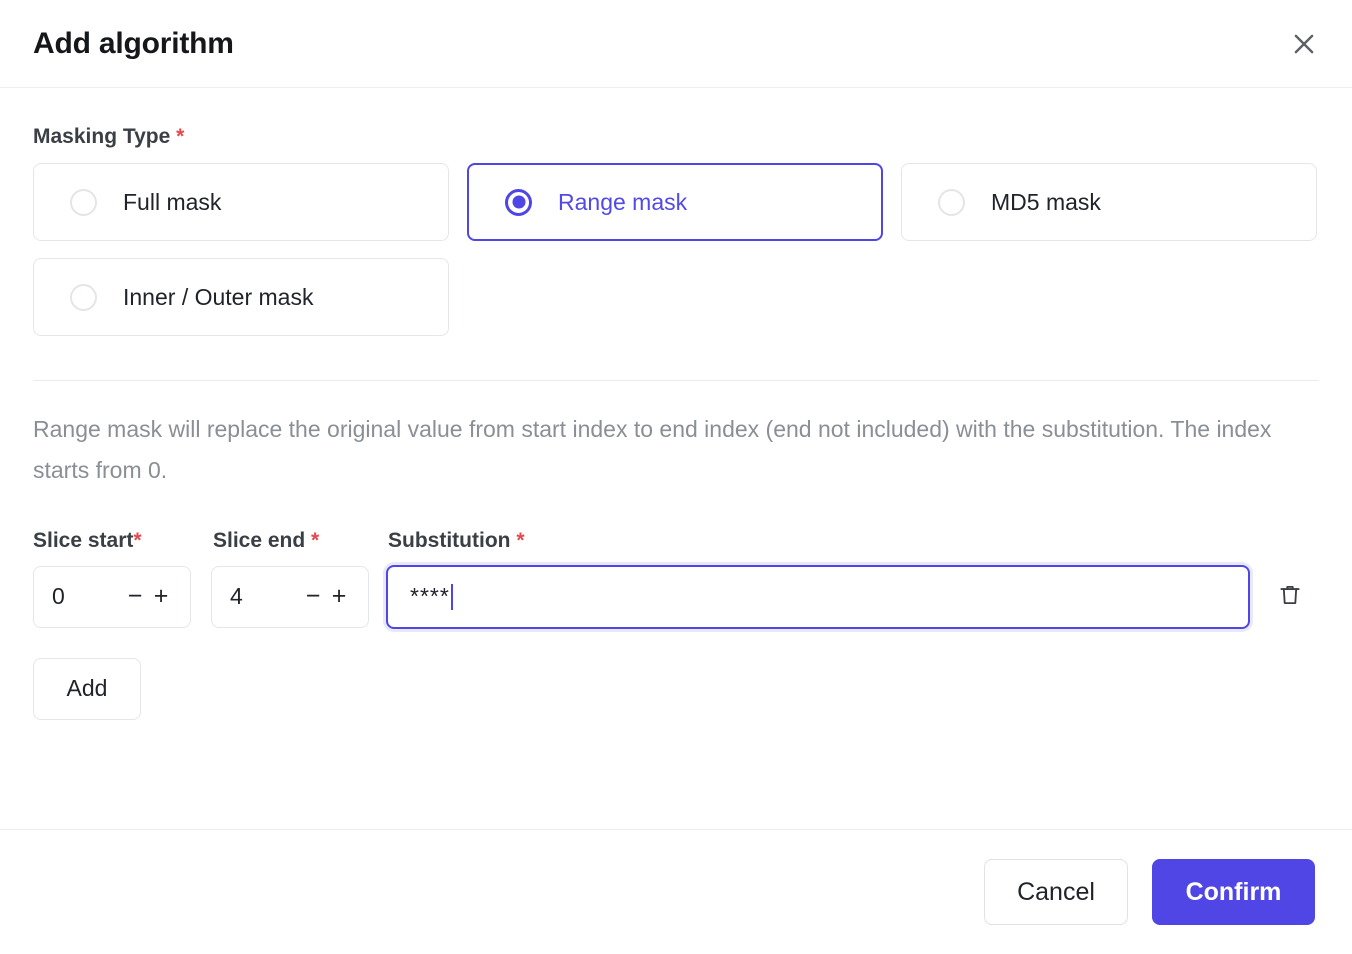  I want to click on substitution-value: ****, so click(430, 596).